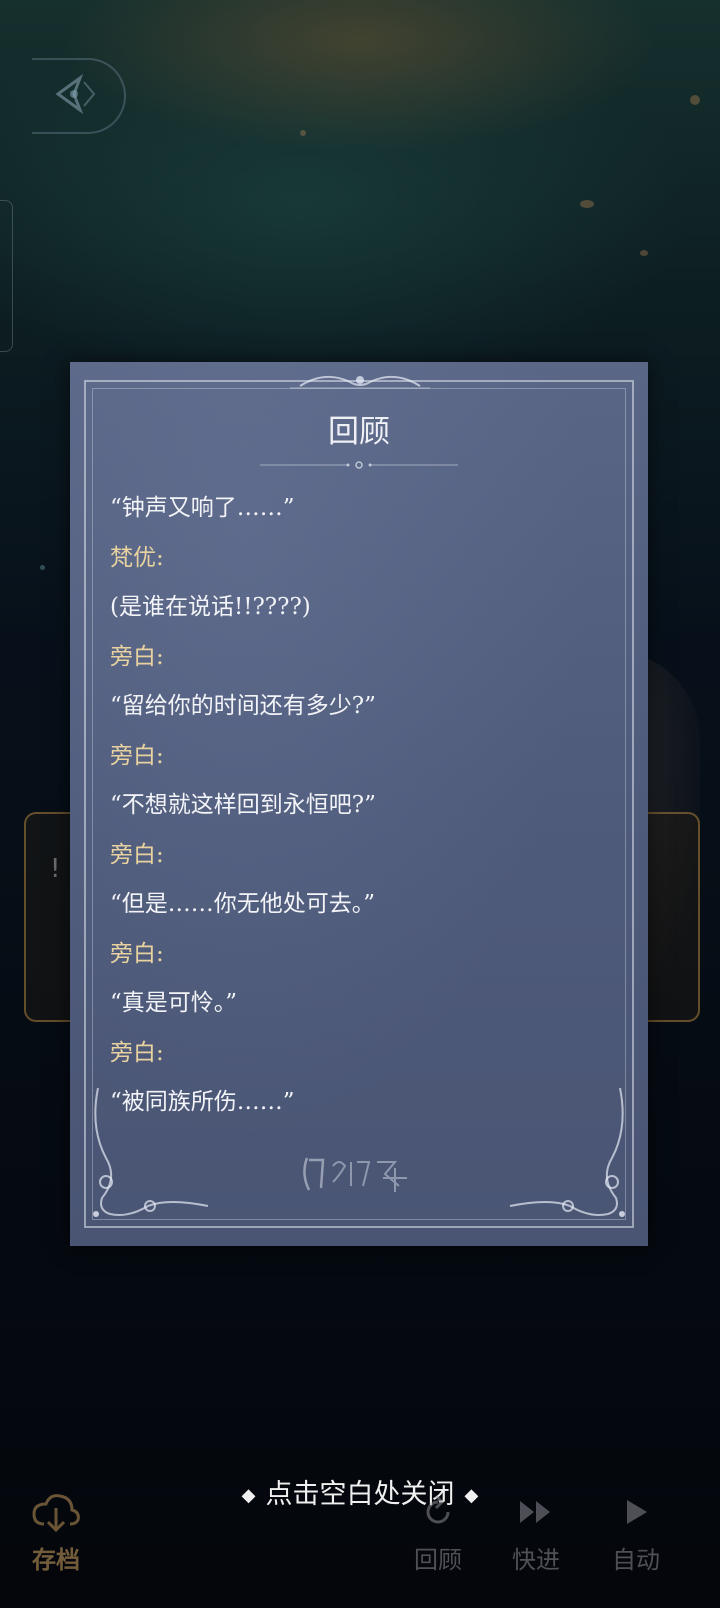  What do you see at coordinates (210, 607) in the screenshot?
I see `review-dialogue-line: (是谁在说话!!????)` at bounding box center [210, 607].